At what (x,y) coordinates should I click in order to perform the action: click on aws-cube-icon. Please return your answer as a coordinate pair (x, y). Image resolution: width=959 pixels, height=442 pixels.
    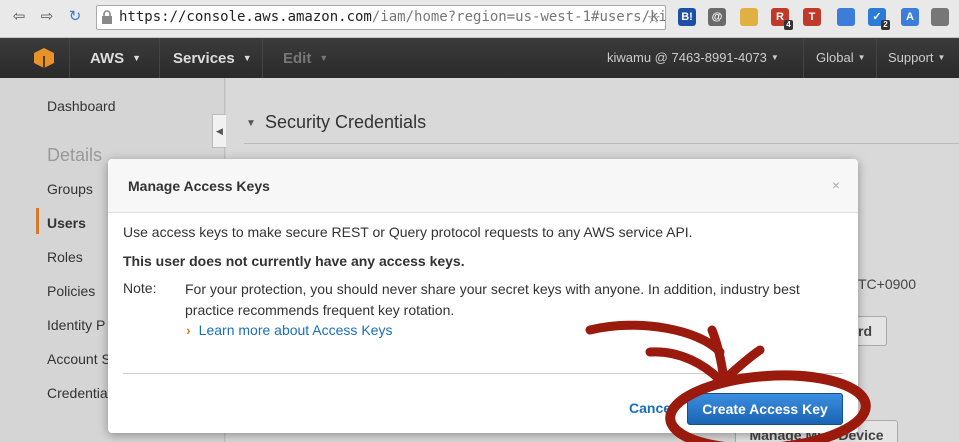
    Looking at the image, I should click on (44, 58).